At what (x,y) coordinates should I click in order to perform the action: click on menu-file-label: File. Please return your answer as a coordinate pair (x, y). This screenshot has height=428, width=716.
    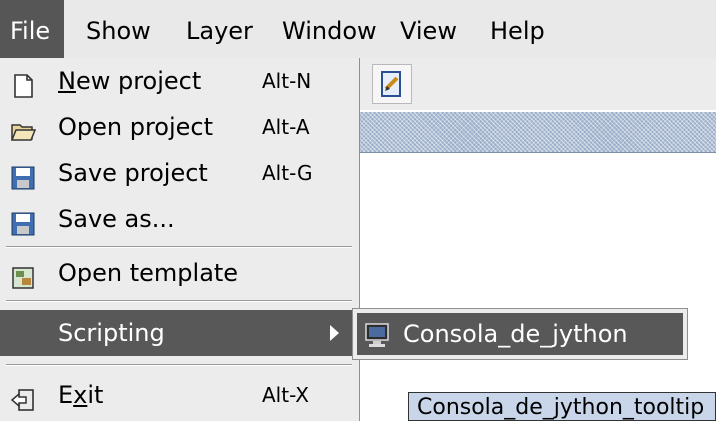
    Looking at the image, I should click on (30, 31).